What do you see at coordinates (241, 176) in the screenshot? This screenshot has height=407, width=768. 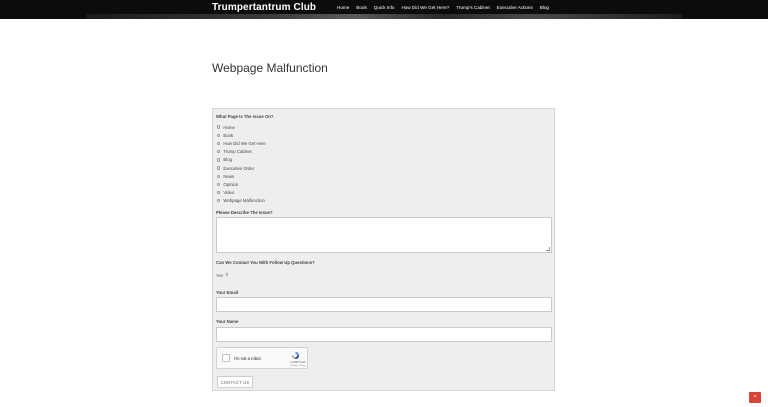 I see `radio-option-news: News` at bounding box center [241, 176].